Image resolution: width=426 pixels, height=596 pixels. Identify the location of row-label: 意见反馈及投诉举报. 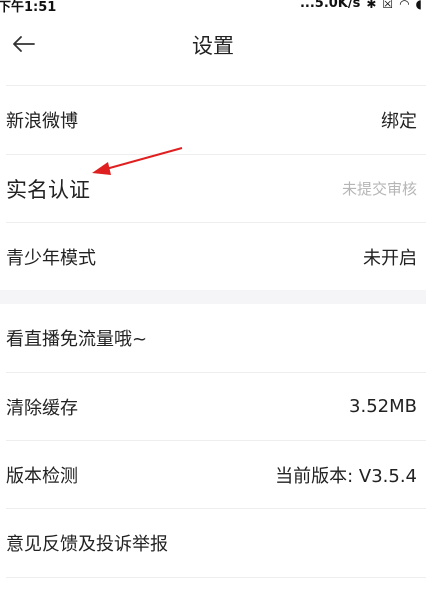
(87, 544).